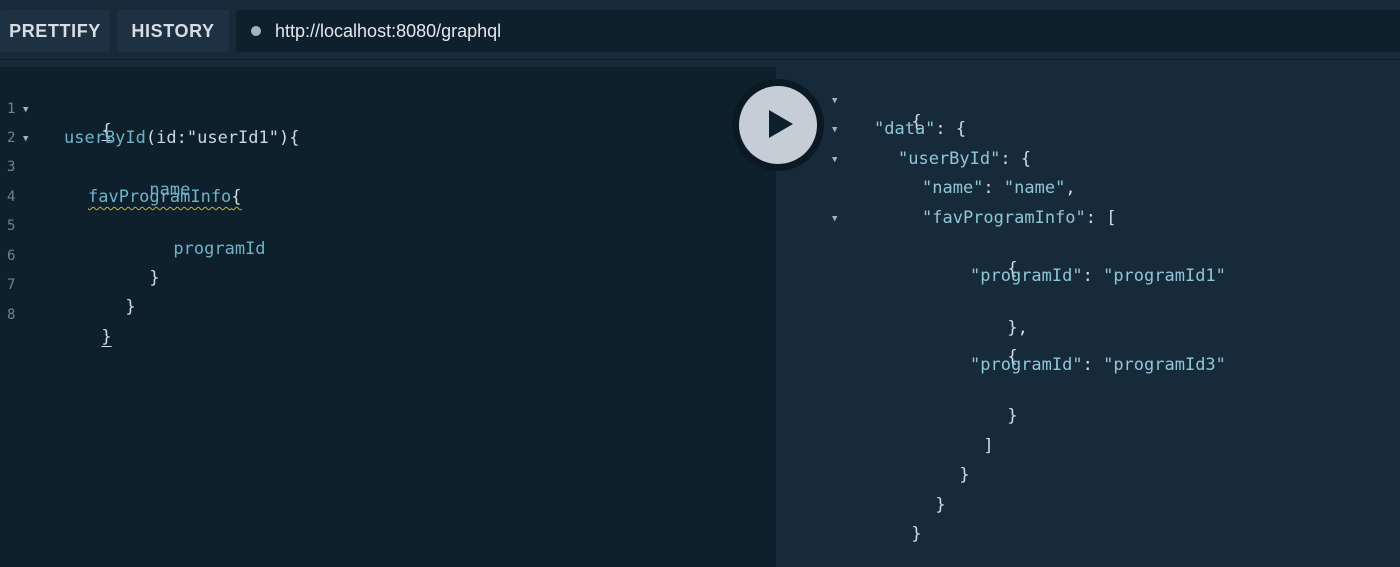 Image resolution: width=1400 pixels, height=567 pixels. I want to click on code-line: favProgramInfo{, so click(165, 197).